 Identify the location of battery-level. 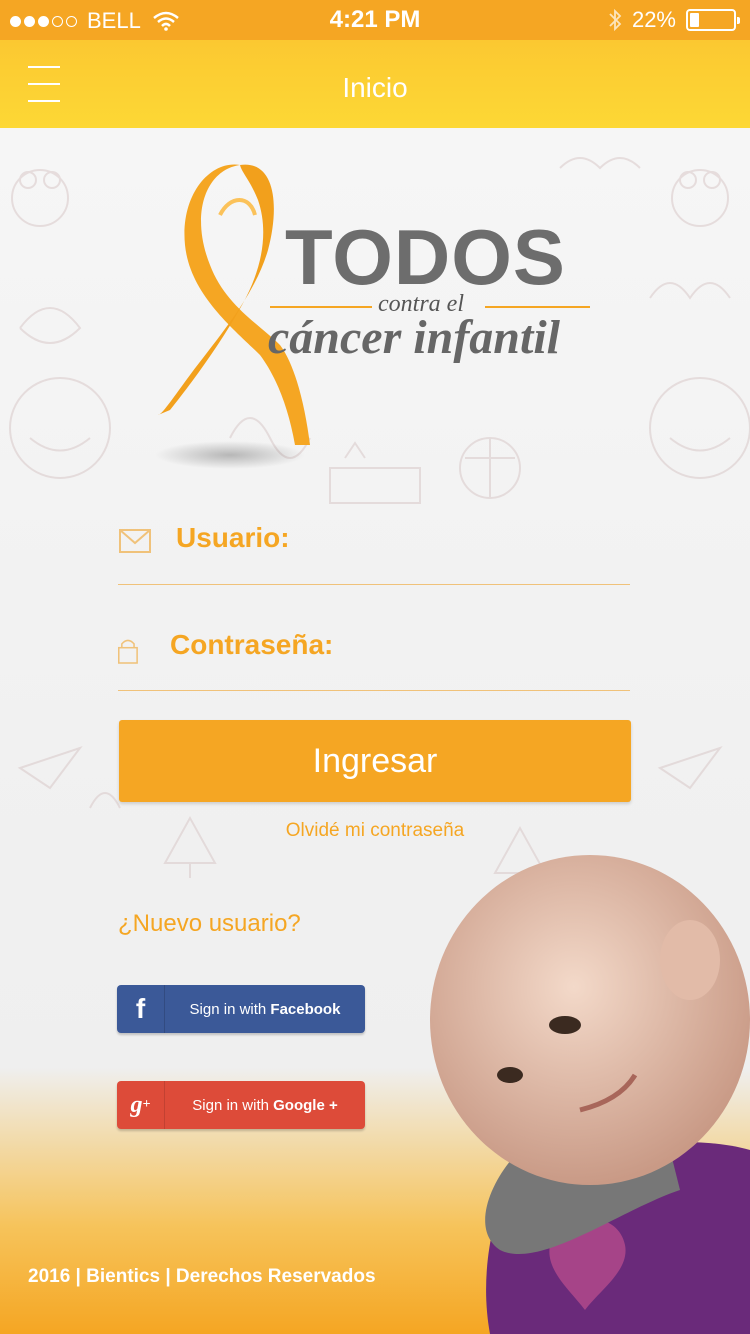
(695, 20).